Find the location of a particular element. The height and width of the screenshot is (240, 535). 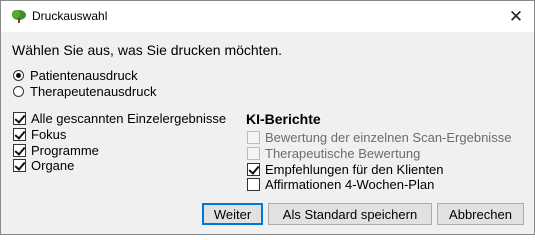

checkbox-programs: Programme is located at coordinates (56, 150).